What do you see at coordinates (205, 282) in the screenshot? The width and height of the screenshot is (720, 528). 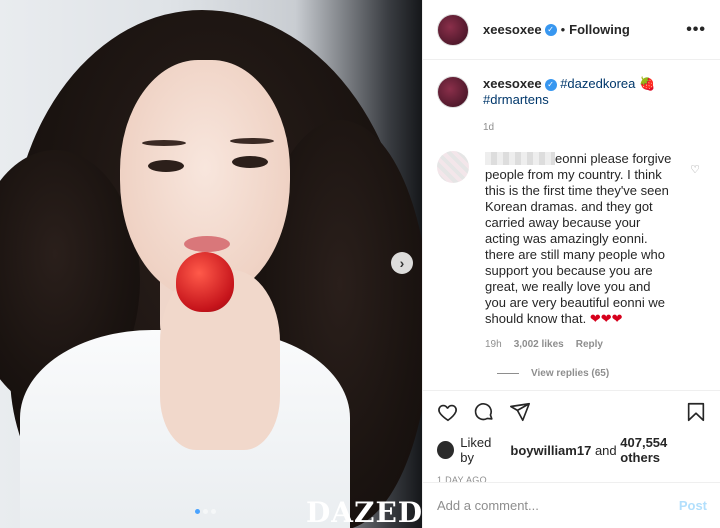 I see `photo-strawberry` at bounding box center [205, 282].